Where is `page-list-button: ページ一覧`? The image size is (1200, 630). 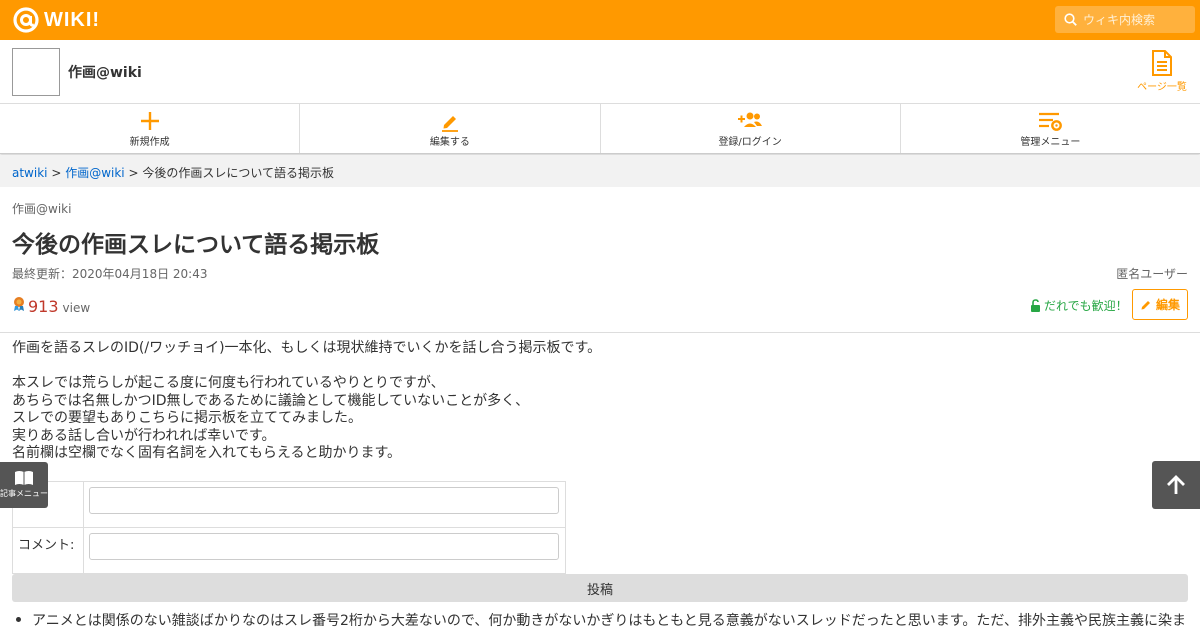
page-list-button: ページ一覧 is located at coordinates (1162, 71).